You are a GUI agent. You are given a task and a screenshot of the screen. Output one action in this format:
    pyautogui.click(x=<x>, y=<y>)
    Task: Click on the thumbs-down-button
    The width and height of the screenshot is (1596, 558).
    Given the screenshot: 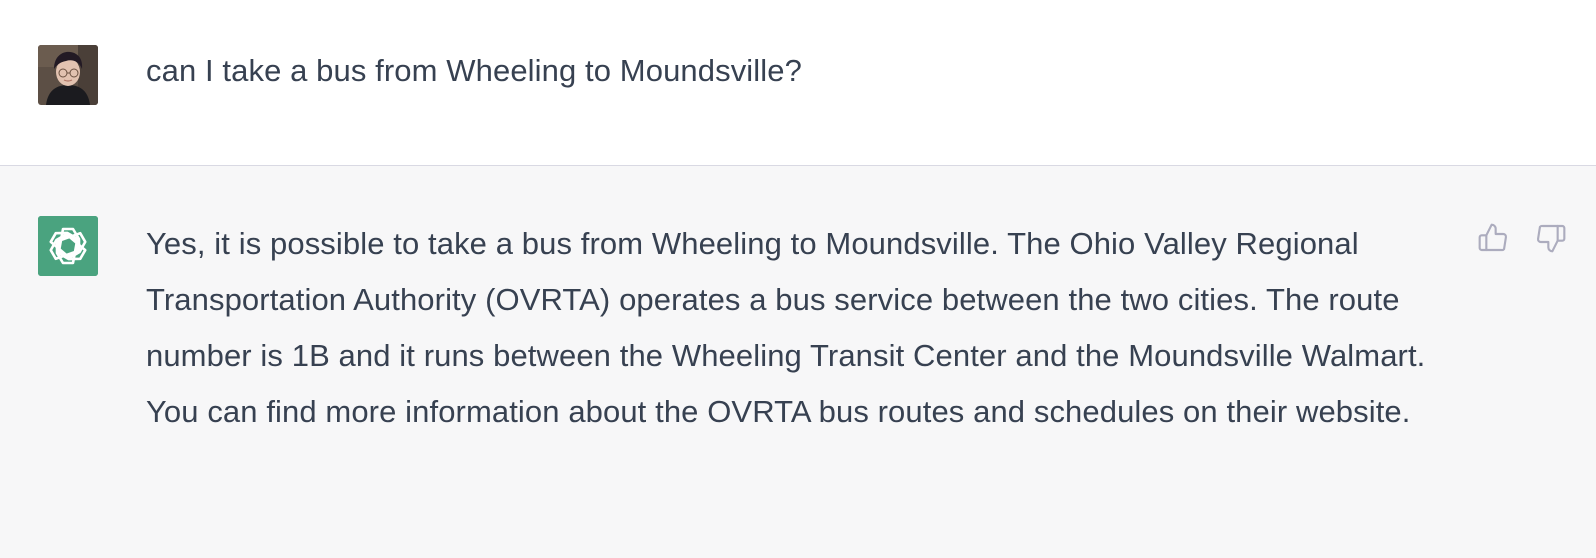 What is the action you would take?
    pyautogui.click(x=1551, y=238)
    